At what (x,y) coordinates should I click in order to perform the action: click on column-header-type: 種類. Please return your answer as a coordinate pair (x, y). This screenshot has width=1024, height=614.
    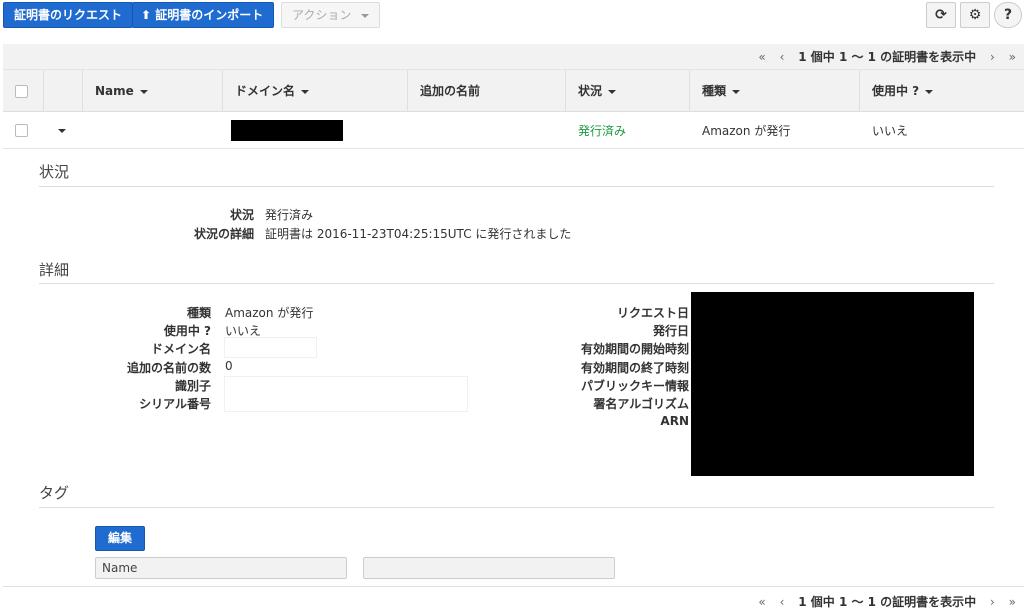
    Looking at the image, I should click on (774, 91).